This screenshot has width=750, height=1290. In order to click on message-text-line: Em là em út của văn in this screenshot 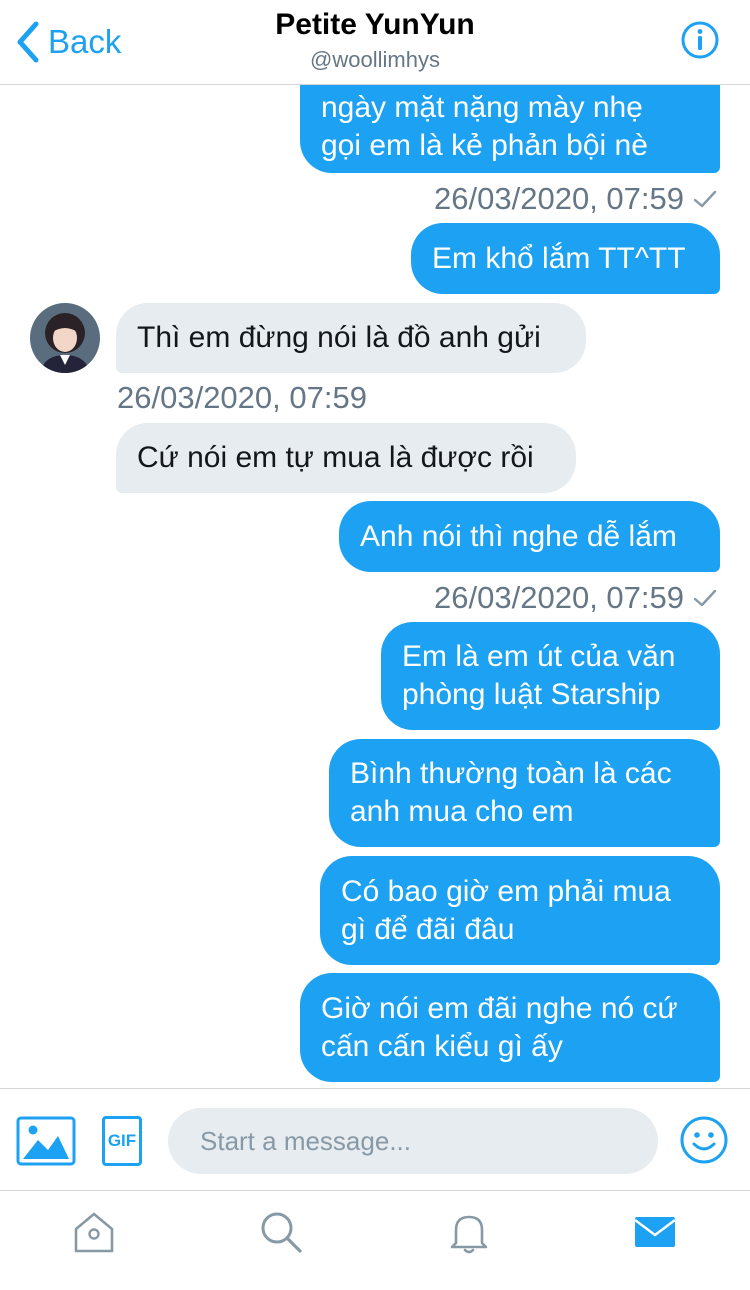, I will do `click(539, 656)`.